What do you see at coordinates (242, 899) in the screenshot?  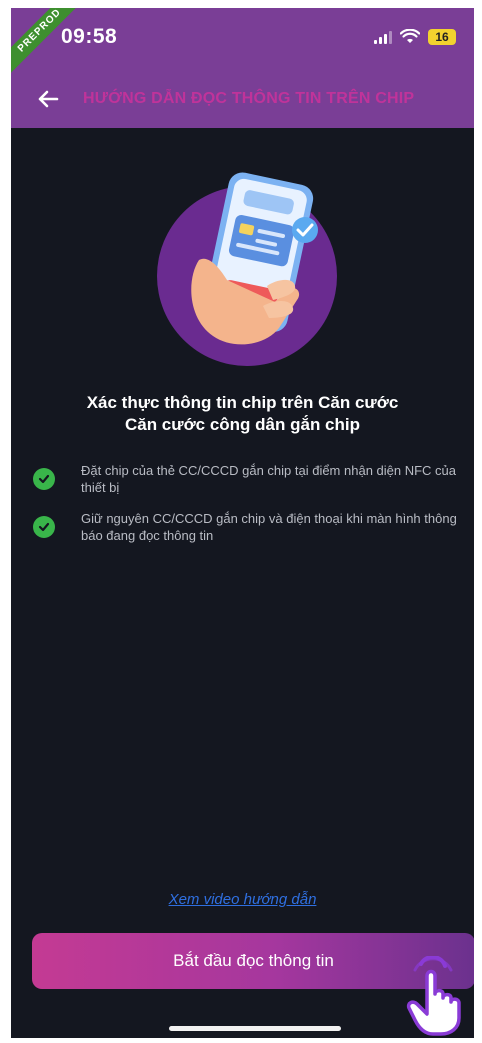 I see `watch-video-link: Xem video hướng dẫn` at bounding box center [242, 899].